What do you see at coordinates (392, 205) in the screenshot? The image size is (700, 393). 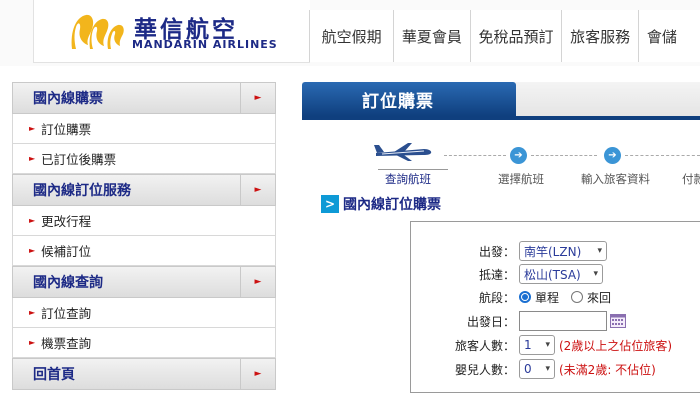 I see `section-title-text: 國內線訂位購票` at bounding box center [392, 205].